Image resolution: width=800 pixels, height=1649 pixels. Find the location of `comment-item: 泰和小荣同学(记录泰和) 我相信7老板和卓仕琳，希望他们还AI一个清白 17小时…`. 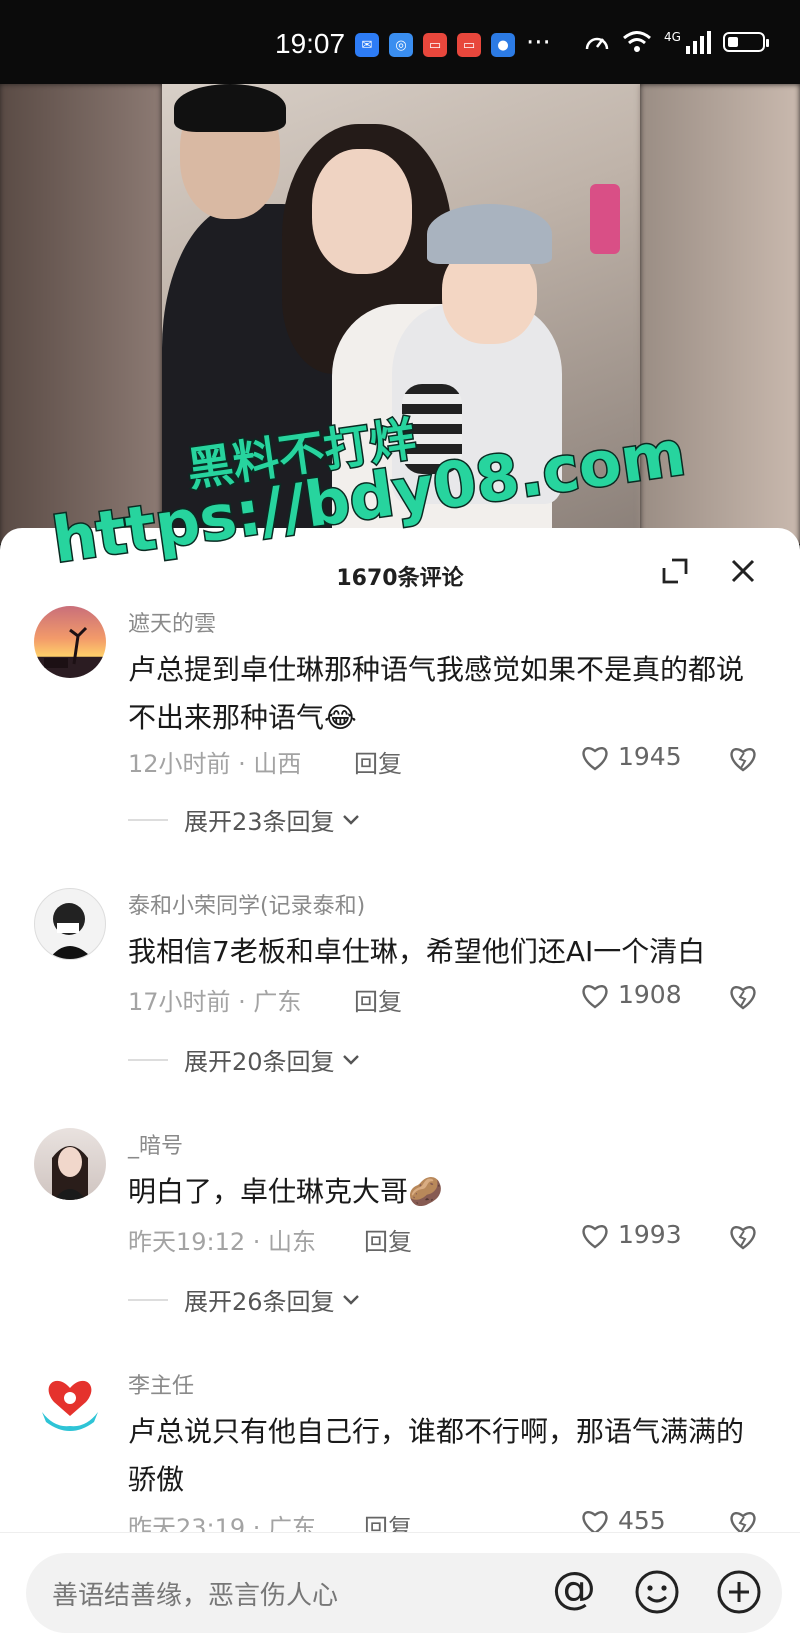

comment-item: 泰和小荣同学(记录泰和) 我相信7老板和卓仕琳，希望他们还AI一个清白 17小时… is located at coordinates (400, 988).